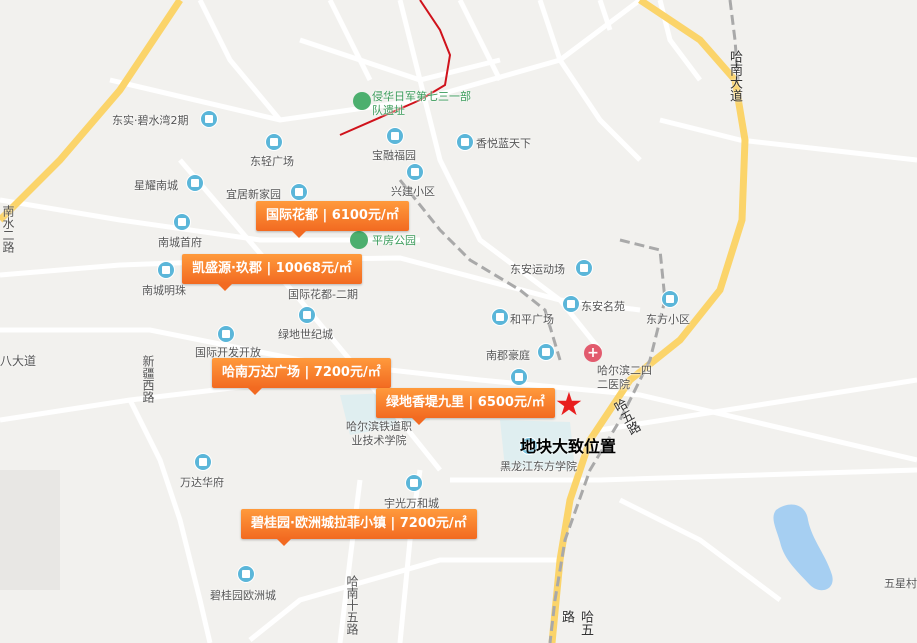 This screenshot has width=917, height=643. I want to click on poi-nanchengmingzhu: 南城明珠, so click(164, 290).